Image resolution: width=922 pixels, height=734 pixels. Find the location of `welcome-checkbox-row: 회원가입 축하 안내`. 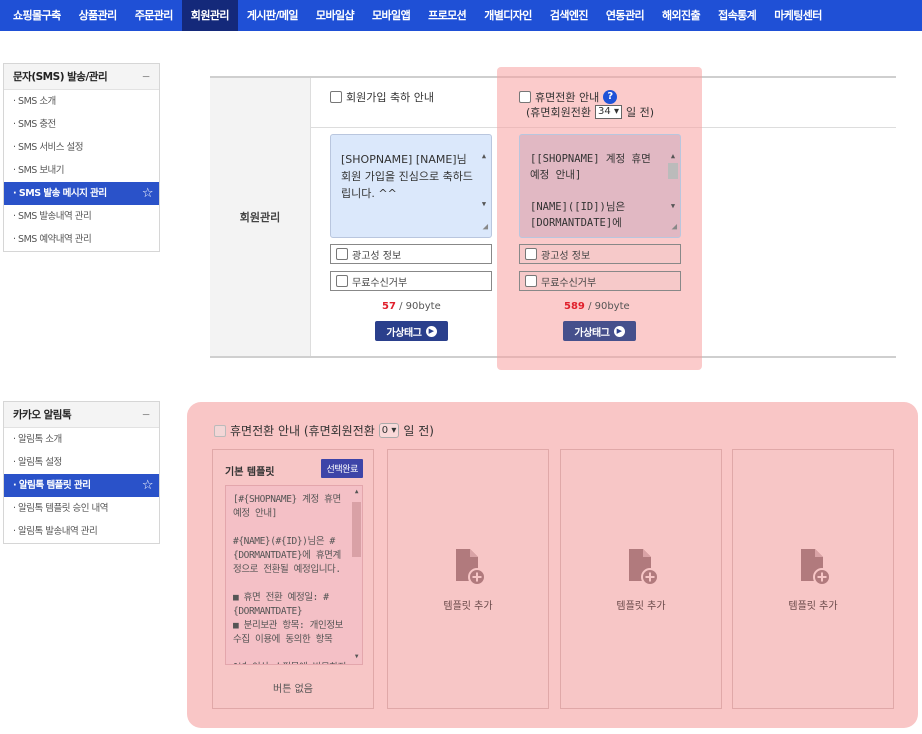

welcome-checkbox-row: 회원가입 축하 안내 is located at coordinates (382, 97).